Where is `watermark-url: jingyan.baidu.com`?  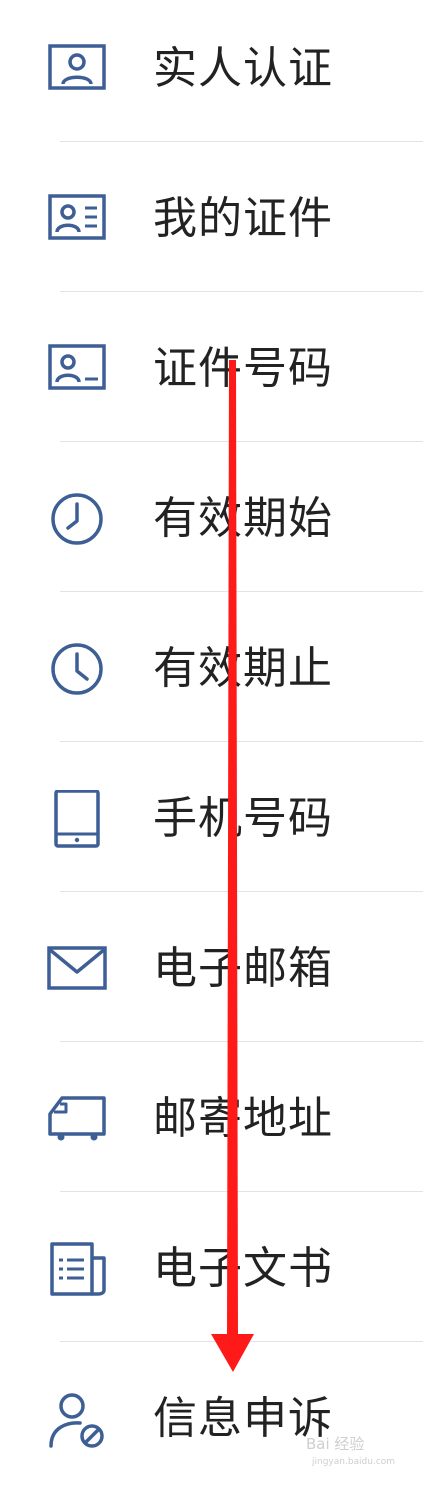
watermark-url: jingyan.baidu.com is located at coordinates (354, 1462).